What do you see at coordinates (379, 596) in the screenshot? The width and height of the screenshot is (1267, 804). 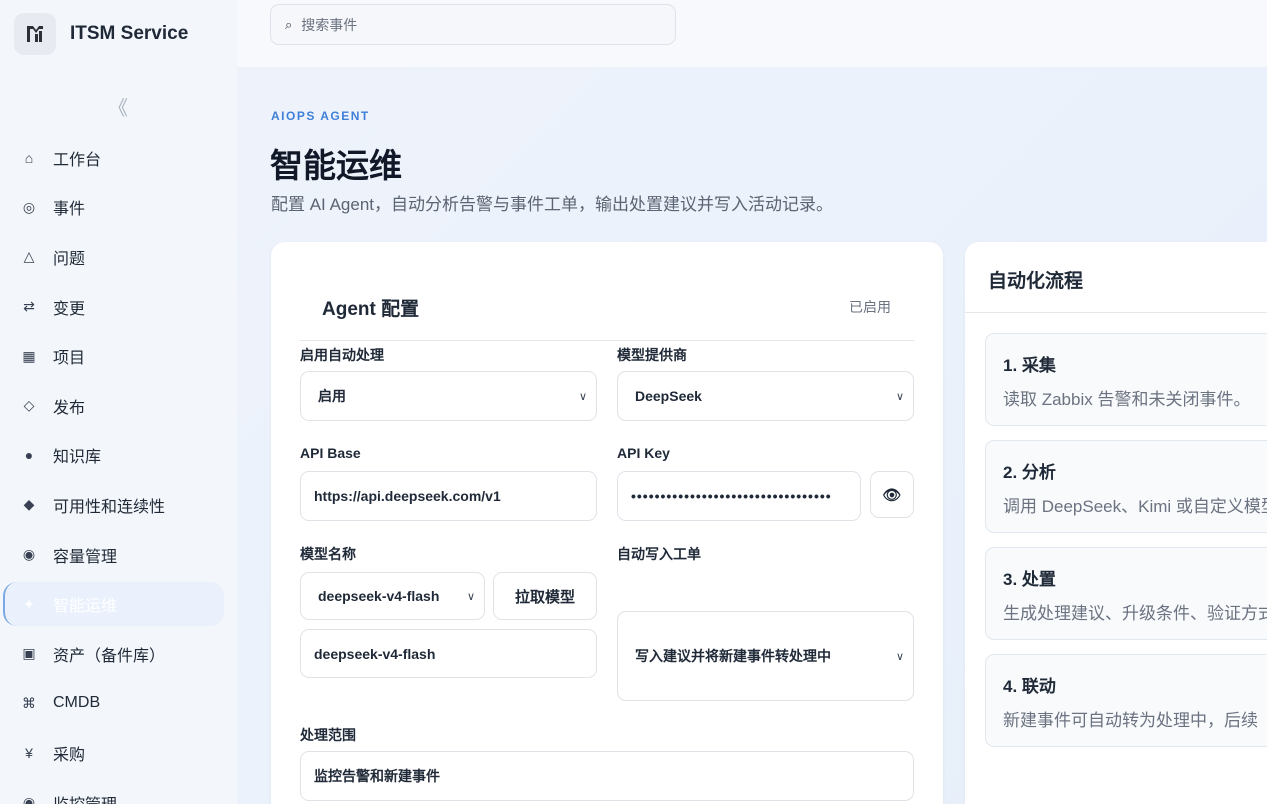 I see `model-select-value: deepseek-v4-flash` at bounding box center [379, 596].